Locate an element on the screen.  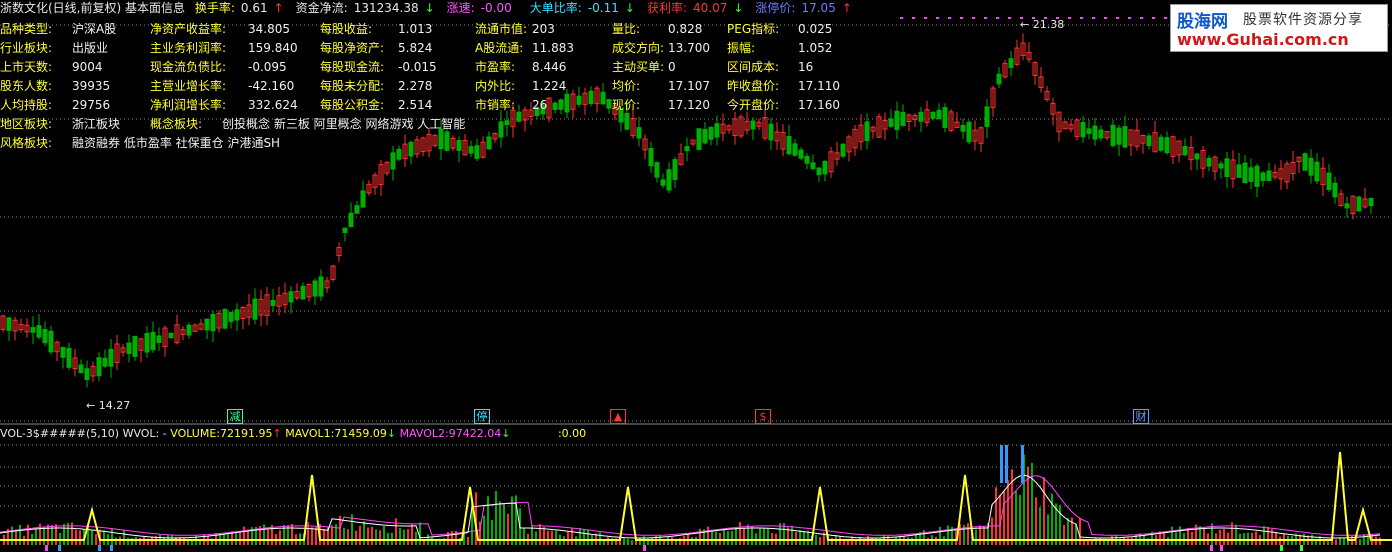
topbar-item-label: 资金净流: is located at coordinates (321, 8).